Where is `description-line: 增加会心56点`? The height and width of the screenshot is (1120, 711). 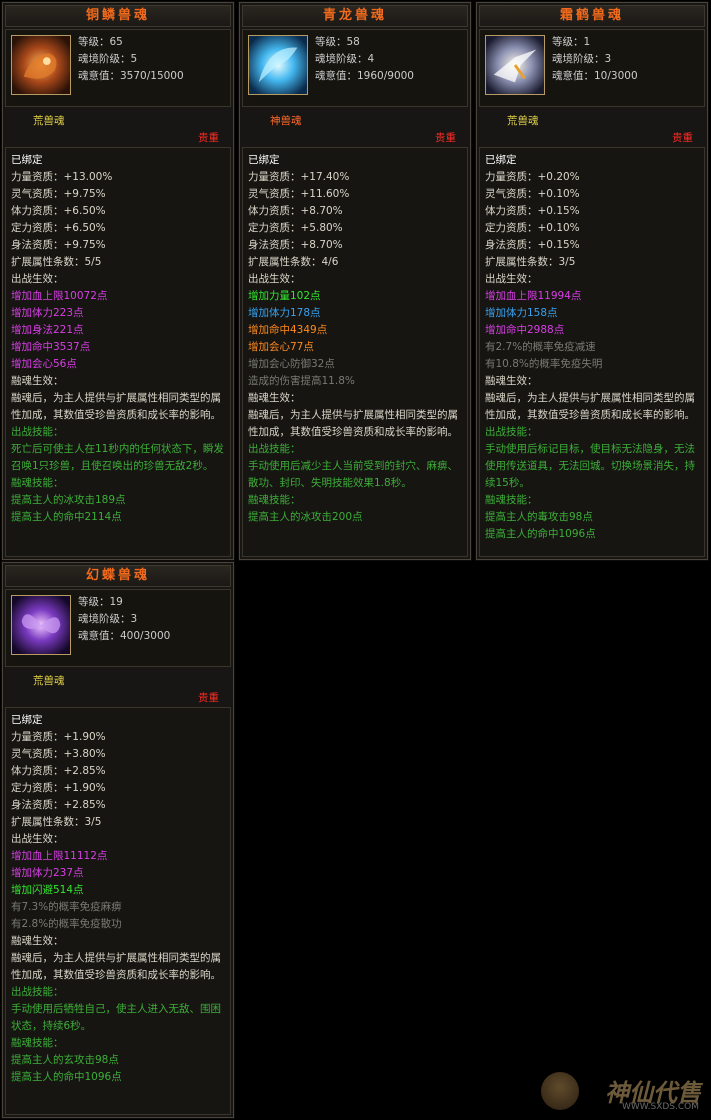 description-line: 增加会心56点 is located at coordinates (44, 364).